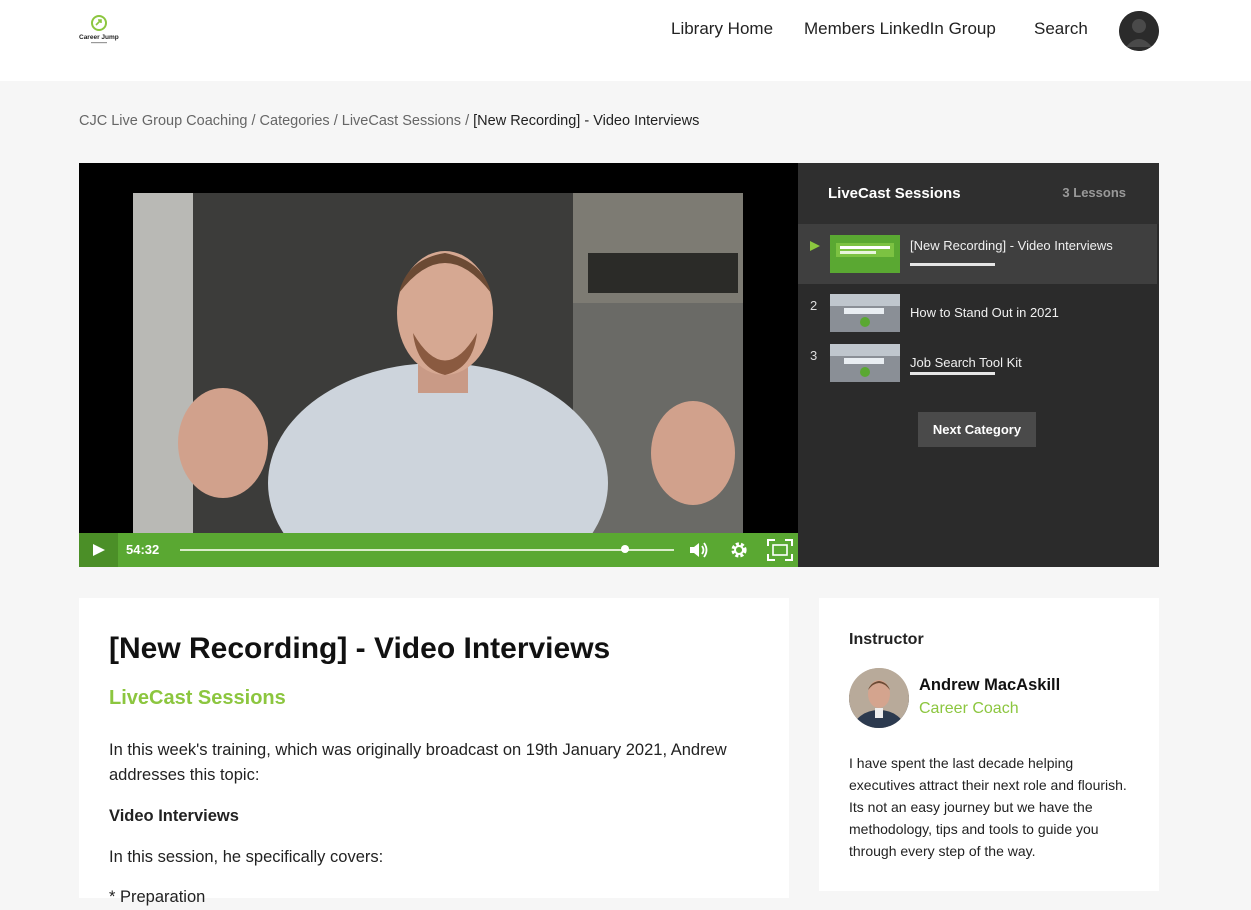  Describe the element at coordinates (100, 30) in the screenshot. I see `career-jump-logo: Career Jump` at that location.